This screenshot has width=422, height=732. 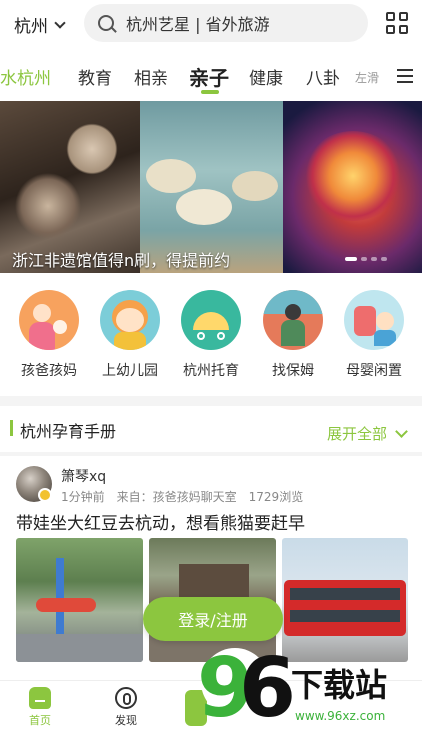 I want to click on carousel-dots, so click(x=366, y=259).